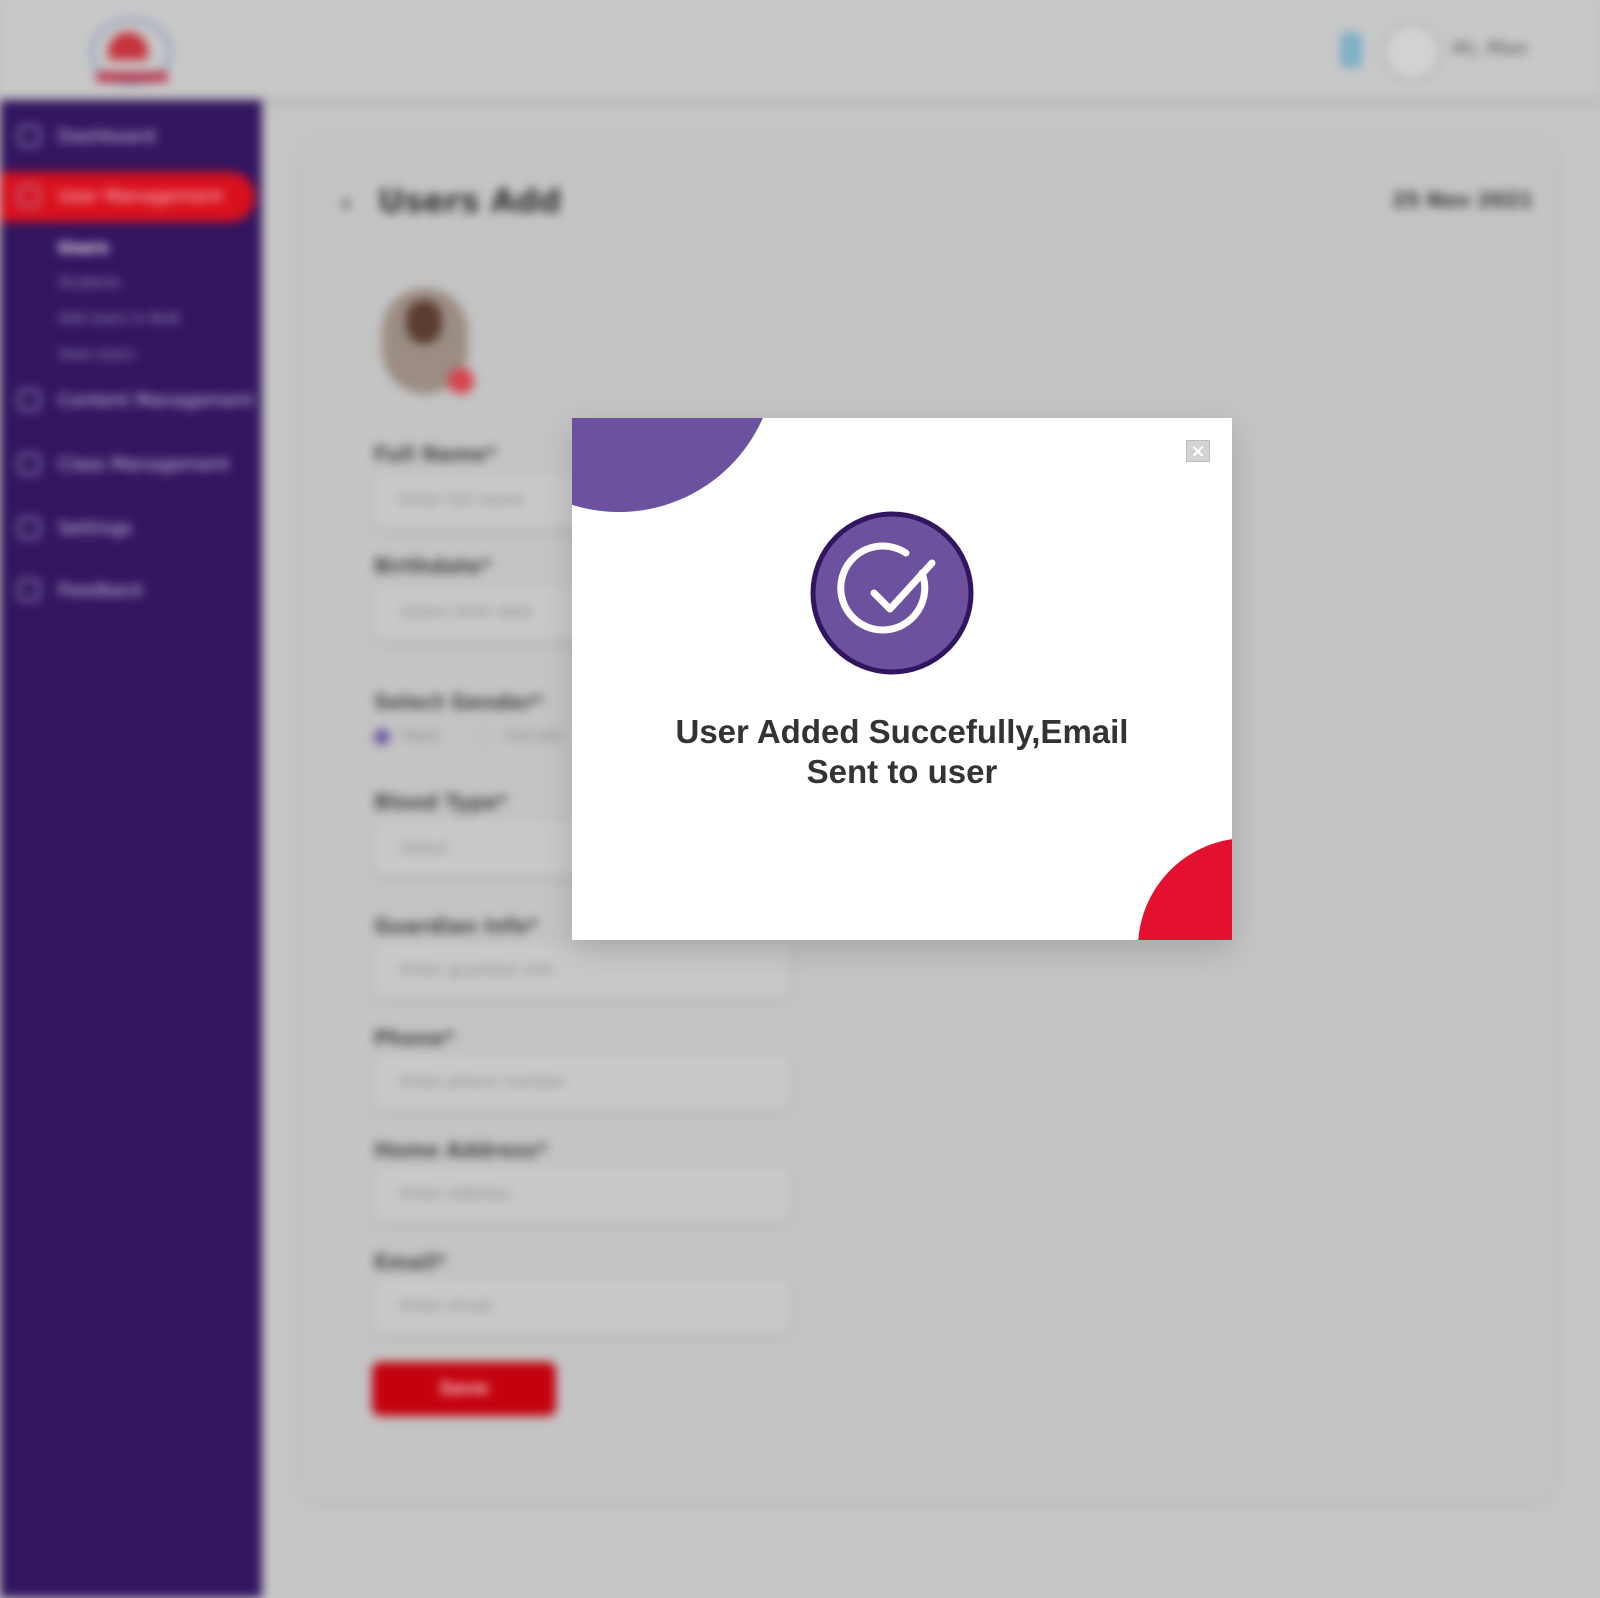 The image size is (1600, 1598). Describe the element at coordinates (156, 400) in the screenshot. I see `sidebar-item-label: Content Management` at that location.